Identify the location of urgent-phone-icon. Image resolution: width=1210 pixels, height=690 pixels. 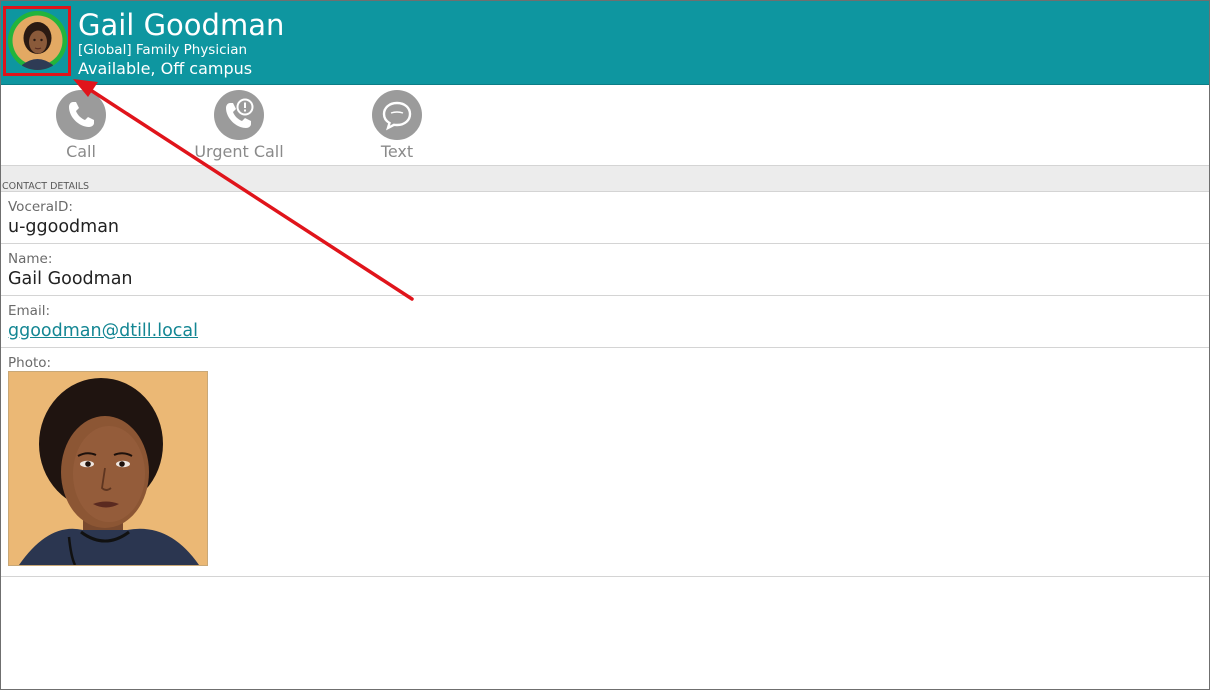
(239, 115).